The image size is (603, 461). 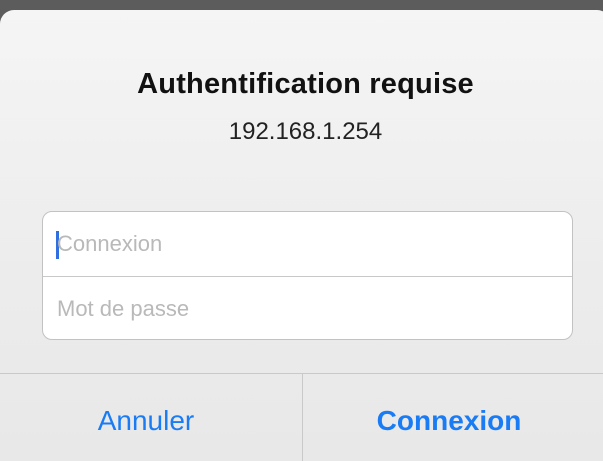 I want to click on login-input, so click(x=307, y=244).